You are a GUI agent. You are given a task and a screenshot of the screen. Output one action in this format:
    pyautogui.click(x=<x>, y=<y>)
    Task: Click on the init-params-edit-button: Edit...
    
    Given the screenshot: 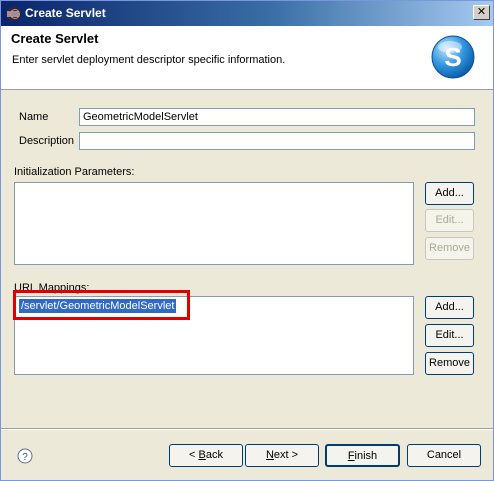 What is the action you would take?
    pyautogui.click(x=449, y=220)
    